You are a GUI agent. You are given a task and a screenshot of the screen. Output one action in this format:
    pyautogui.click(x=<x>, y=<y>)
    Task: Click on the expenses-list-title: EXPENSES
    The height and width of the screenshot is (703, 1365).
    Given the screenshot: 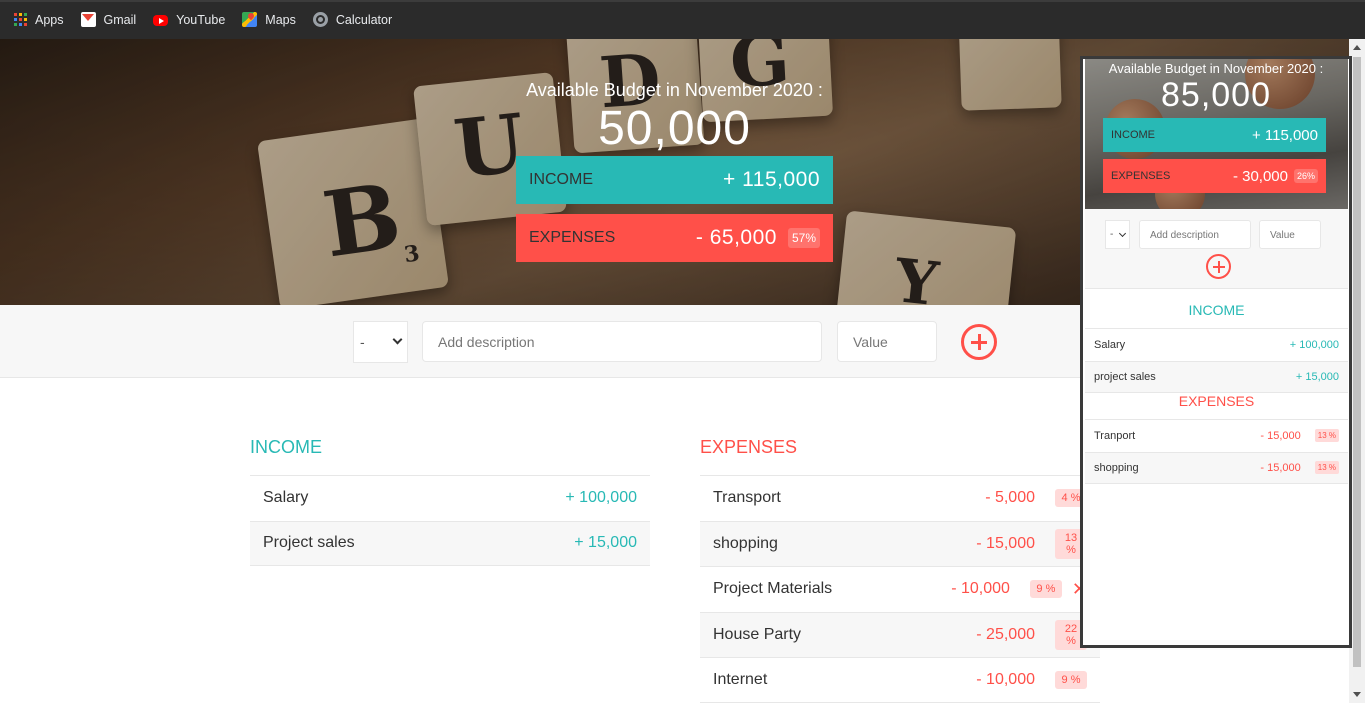 What is the action you would take?
    pyautogui.click(x=749, y=447)
    